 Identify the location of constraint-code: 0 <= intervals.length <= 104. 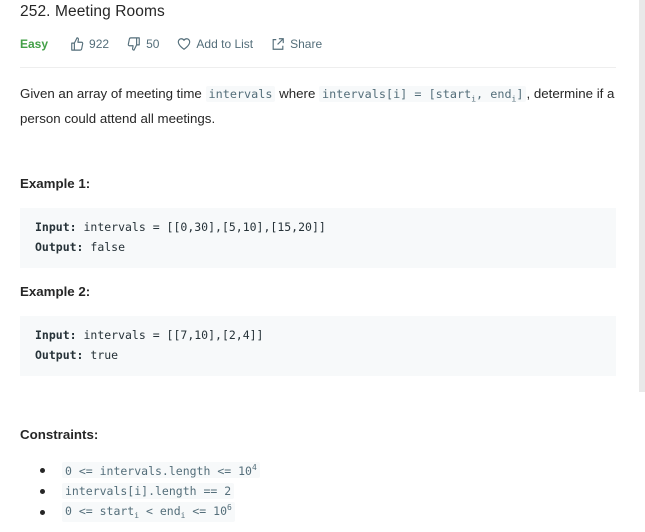
(161, 470).